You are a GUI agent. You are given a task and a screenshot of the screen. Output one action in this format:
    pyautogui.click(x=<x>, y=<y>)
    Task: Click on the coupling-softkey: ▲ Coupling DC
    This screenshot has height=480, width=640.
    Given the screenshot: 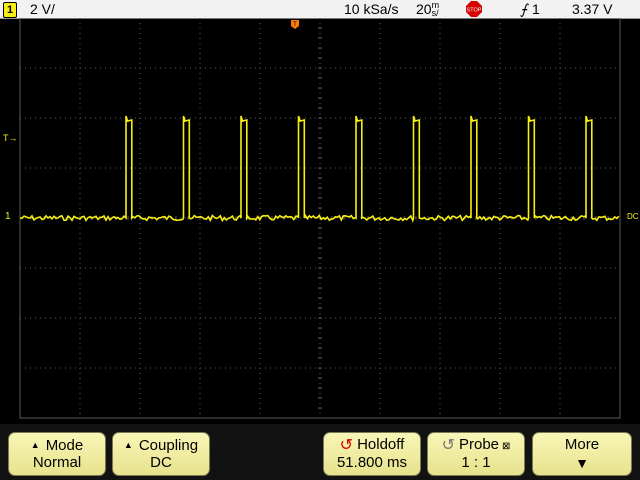 What is the action you would take?
    pyautogui.click(x=161, y=454)
    